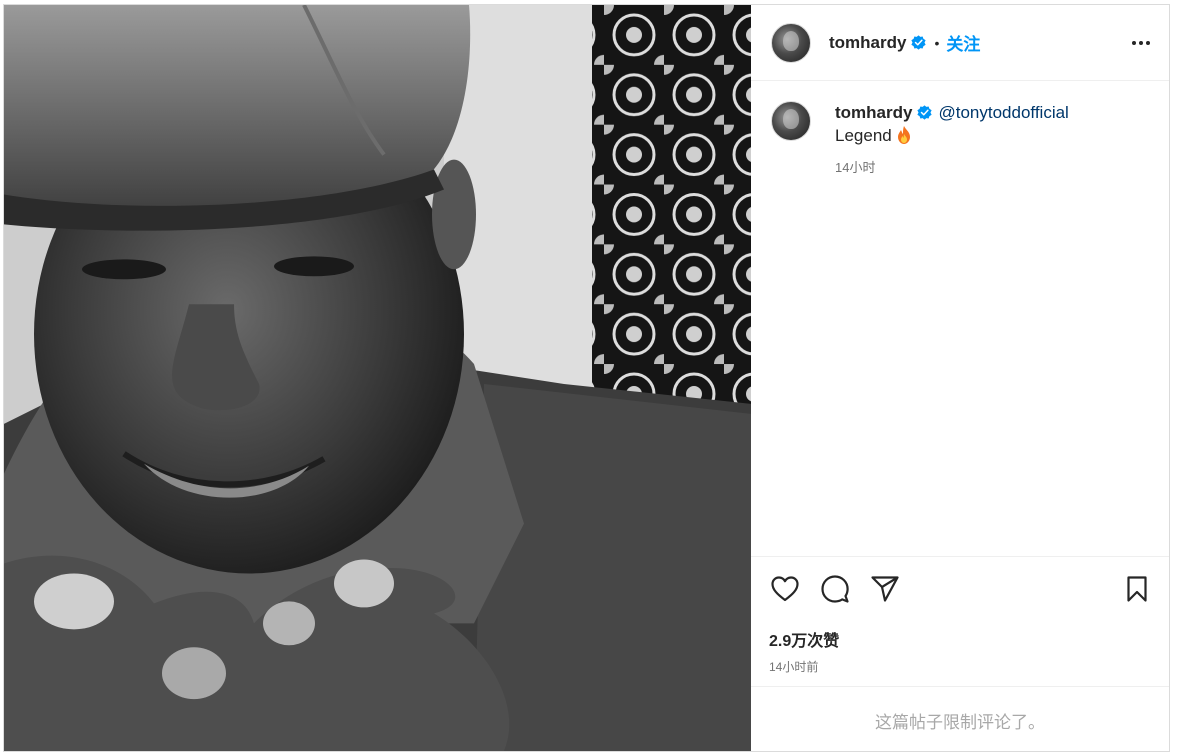 Image resolution: width=1178 pixels, height=754 pixels. What do you see at coordinates (903, 135) in the screenshot?
I see `fire-emoji-icon` at bounding box center [903, 135].